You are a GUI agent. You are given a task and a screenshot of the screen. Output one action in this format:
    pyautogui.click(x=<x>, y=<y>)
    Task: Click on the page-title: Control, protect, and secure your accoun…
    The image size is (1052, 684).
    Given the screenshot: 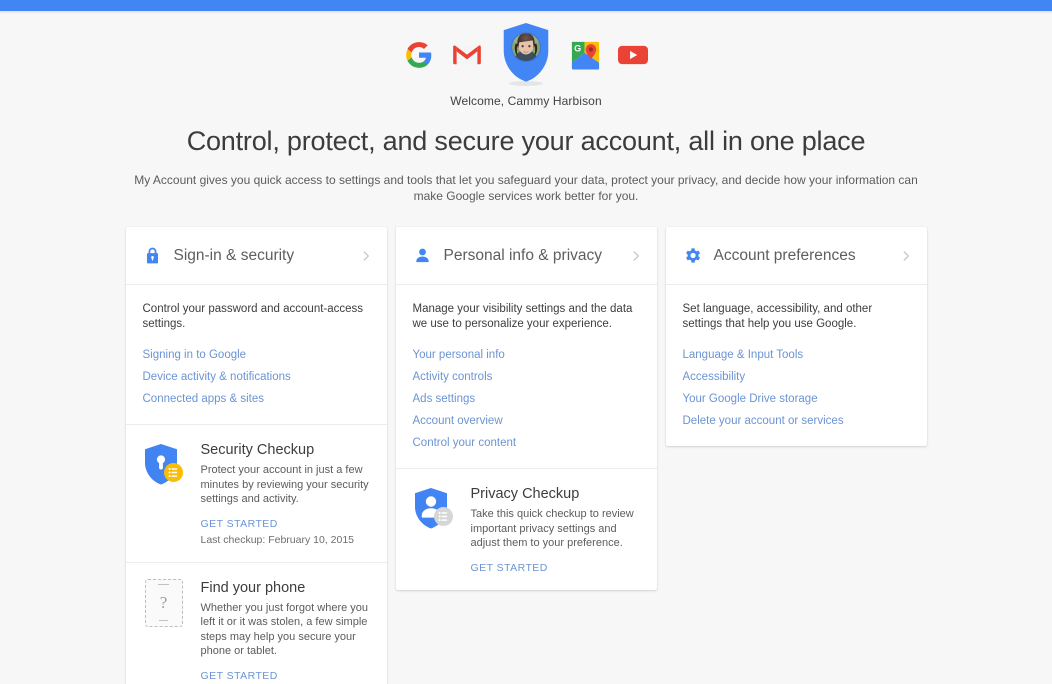 What is the action you would take?
    pyautogui.click(x=526, y=141)
    